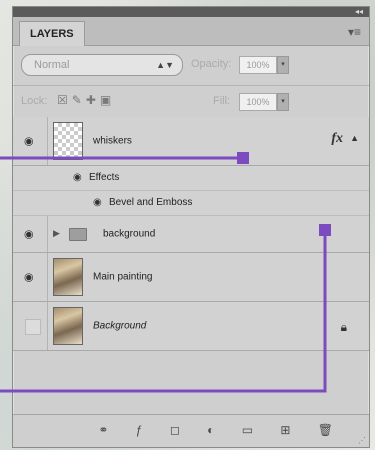 This screenshot has height=450, width=375. I want to click on chevron-updown-icon: ▲▼, so click(165, 65).